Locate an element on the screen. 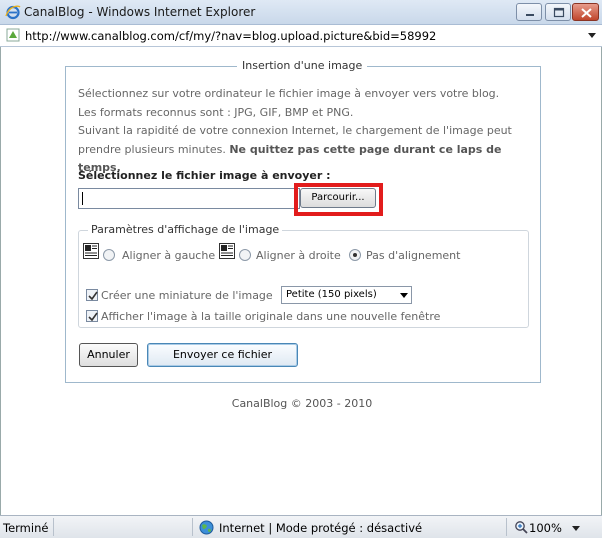 This screenshot has width=602, height=538. align-right-label: Aligner à droite is located at coordinates (298, 255).